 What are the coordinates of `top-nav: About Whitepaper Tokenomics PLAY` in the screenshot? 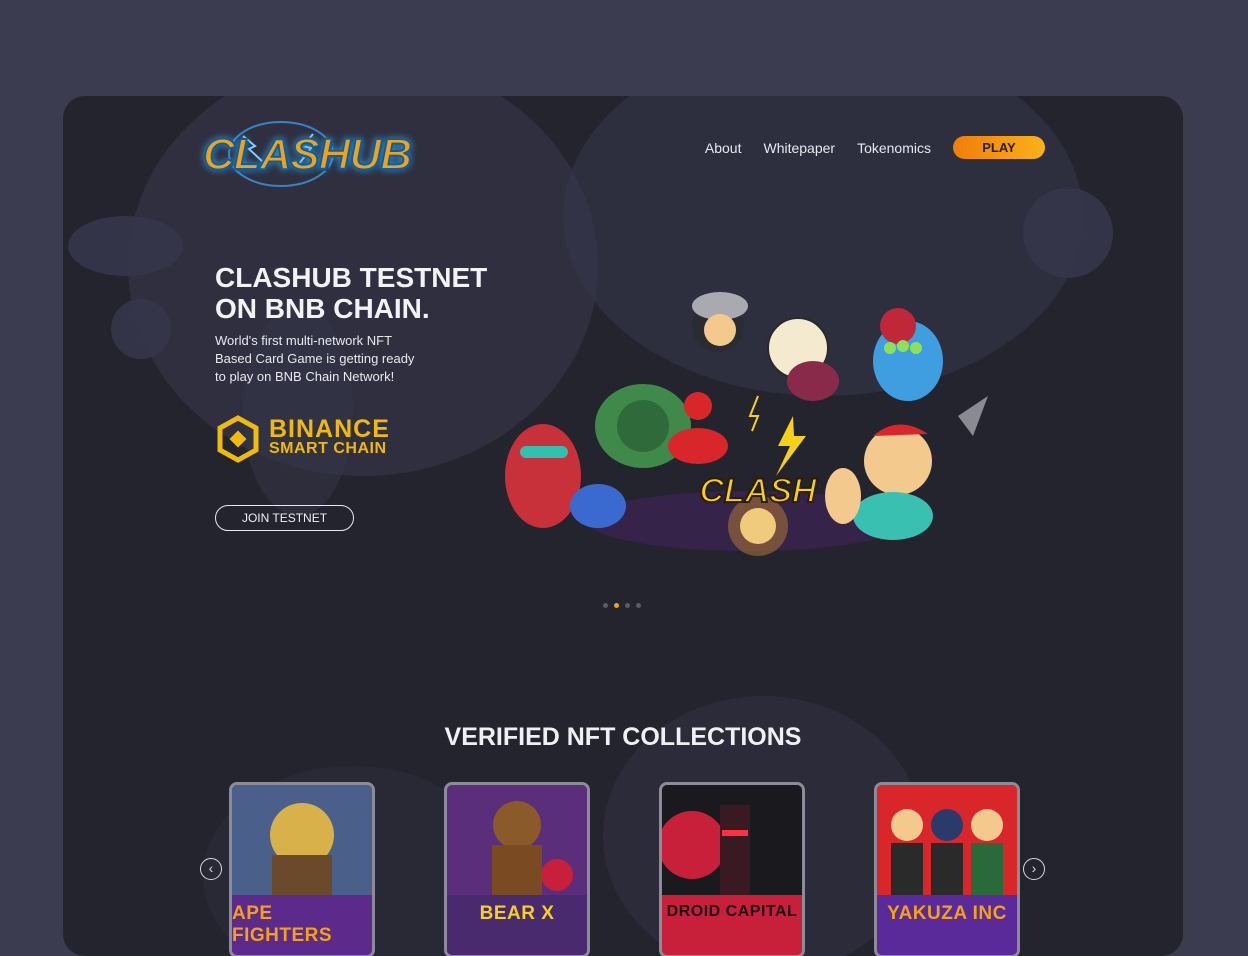 It's located at (875, 147).